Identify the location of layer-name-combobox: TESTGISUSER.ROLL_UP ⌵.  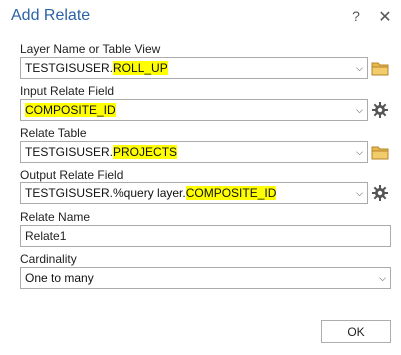
(194, 68).